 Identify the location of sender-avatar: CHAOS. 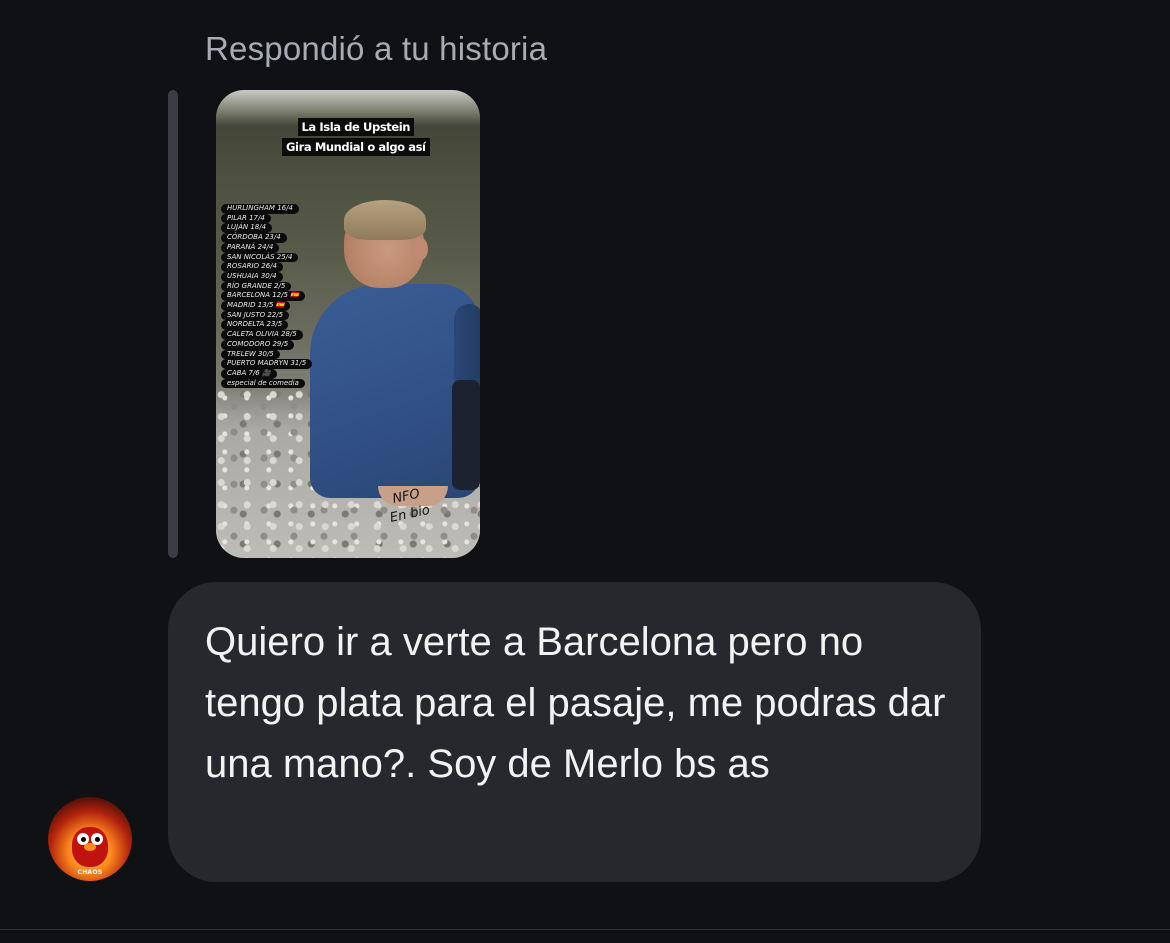
(90, 839).